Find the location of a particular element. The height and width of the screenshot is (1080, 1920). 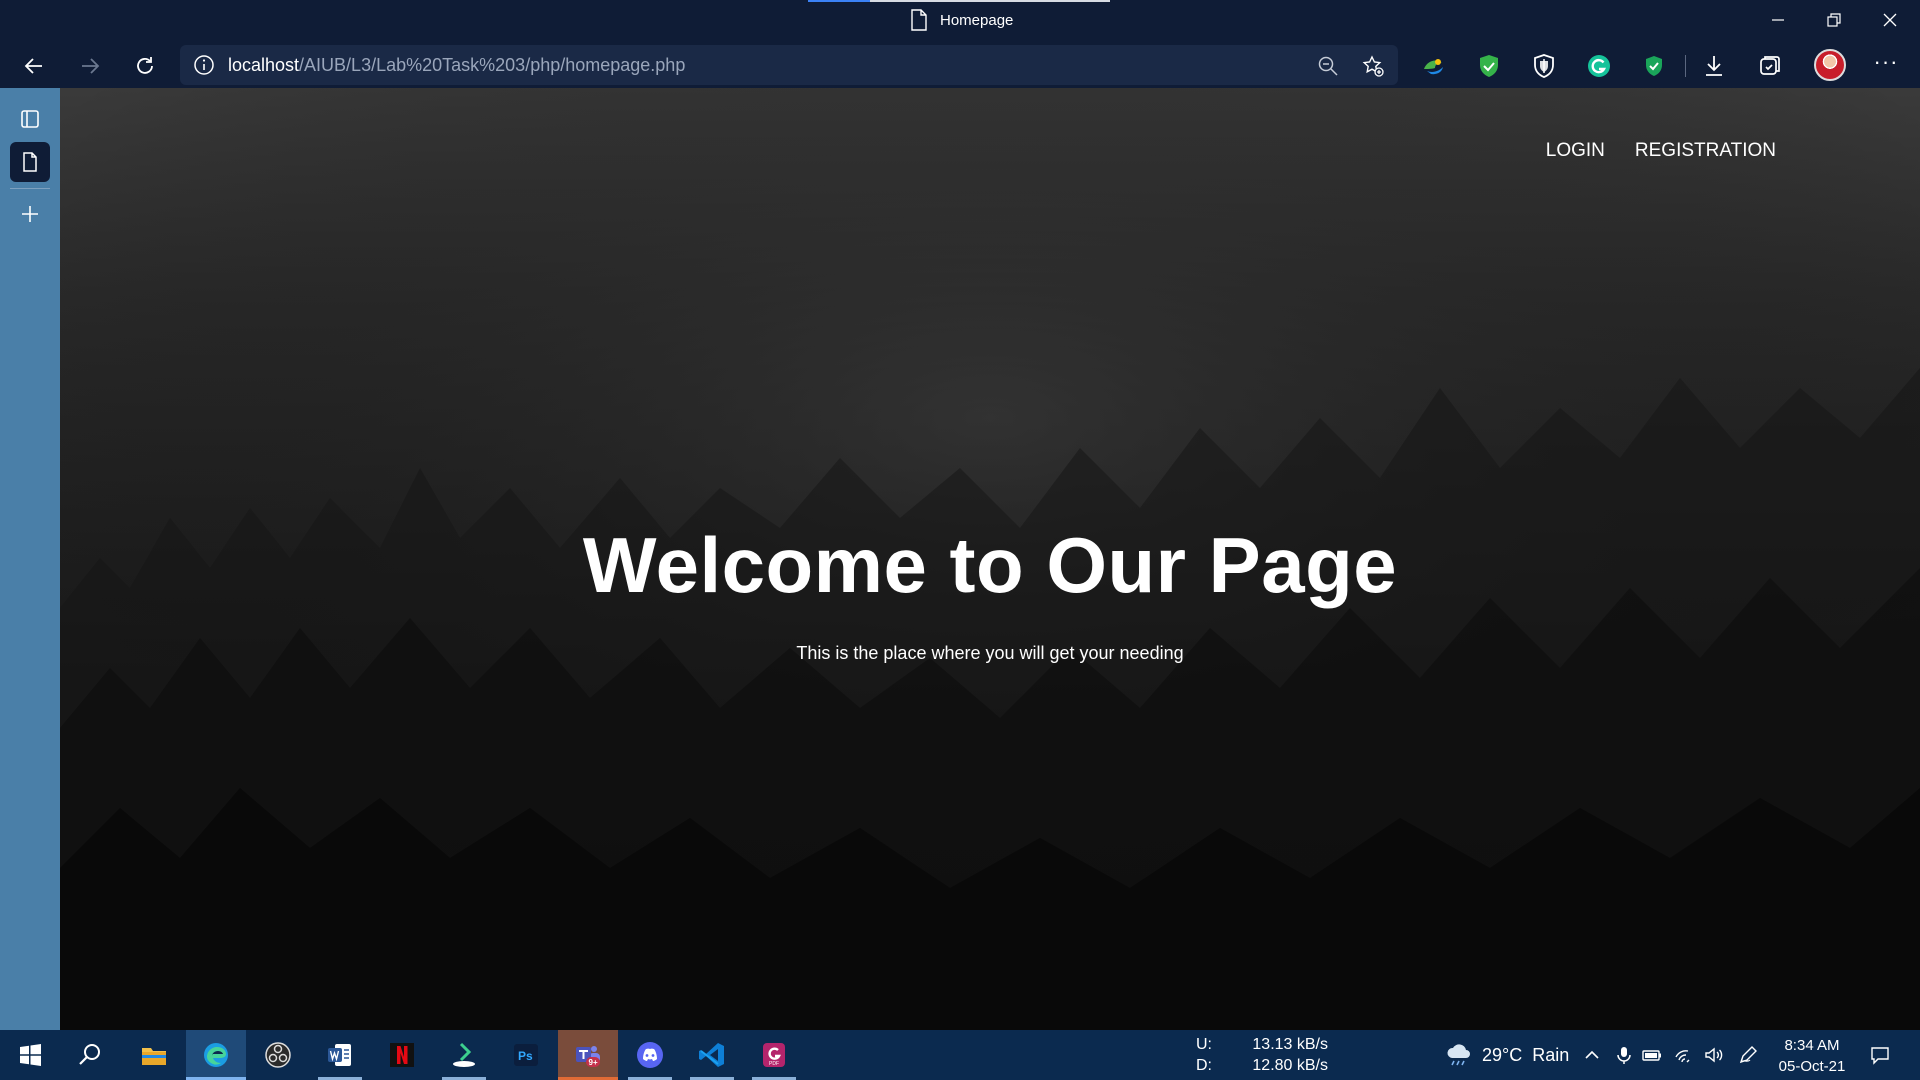

downloader-icon is located at coordinates (464, 1054).